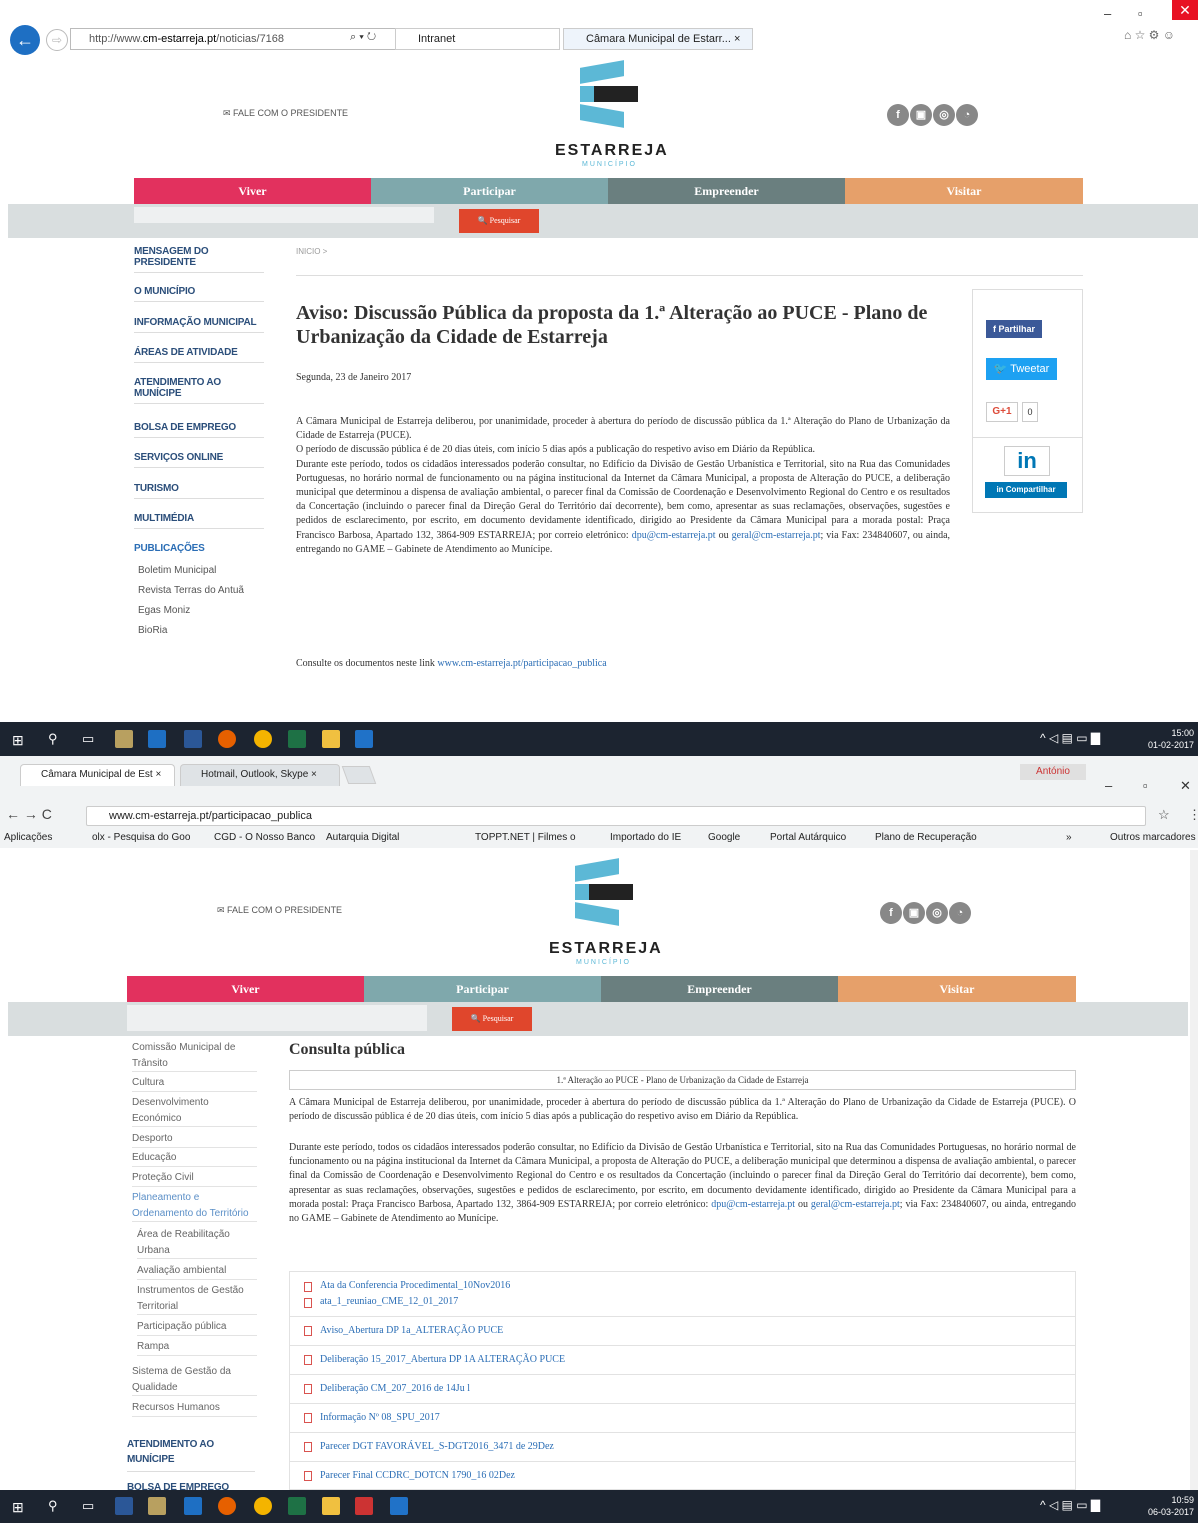 Image resolution: width=1198 pixels, height=1523 pixels. Describe the element at coordinates (389, 1301) in the screenshot. I see `doc-link: ata_1_reuniao_CME_12_01_2017` at that location.